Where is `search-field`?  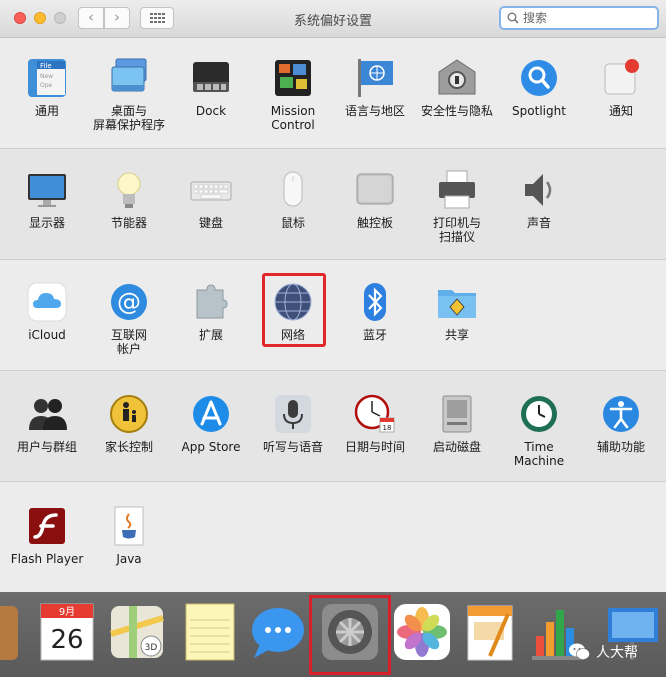
search-field is located at coordinates (579, 18).